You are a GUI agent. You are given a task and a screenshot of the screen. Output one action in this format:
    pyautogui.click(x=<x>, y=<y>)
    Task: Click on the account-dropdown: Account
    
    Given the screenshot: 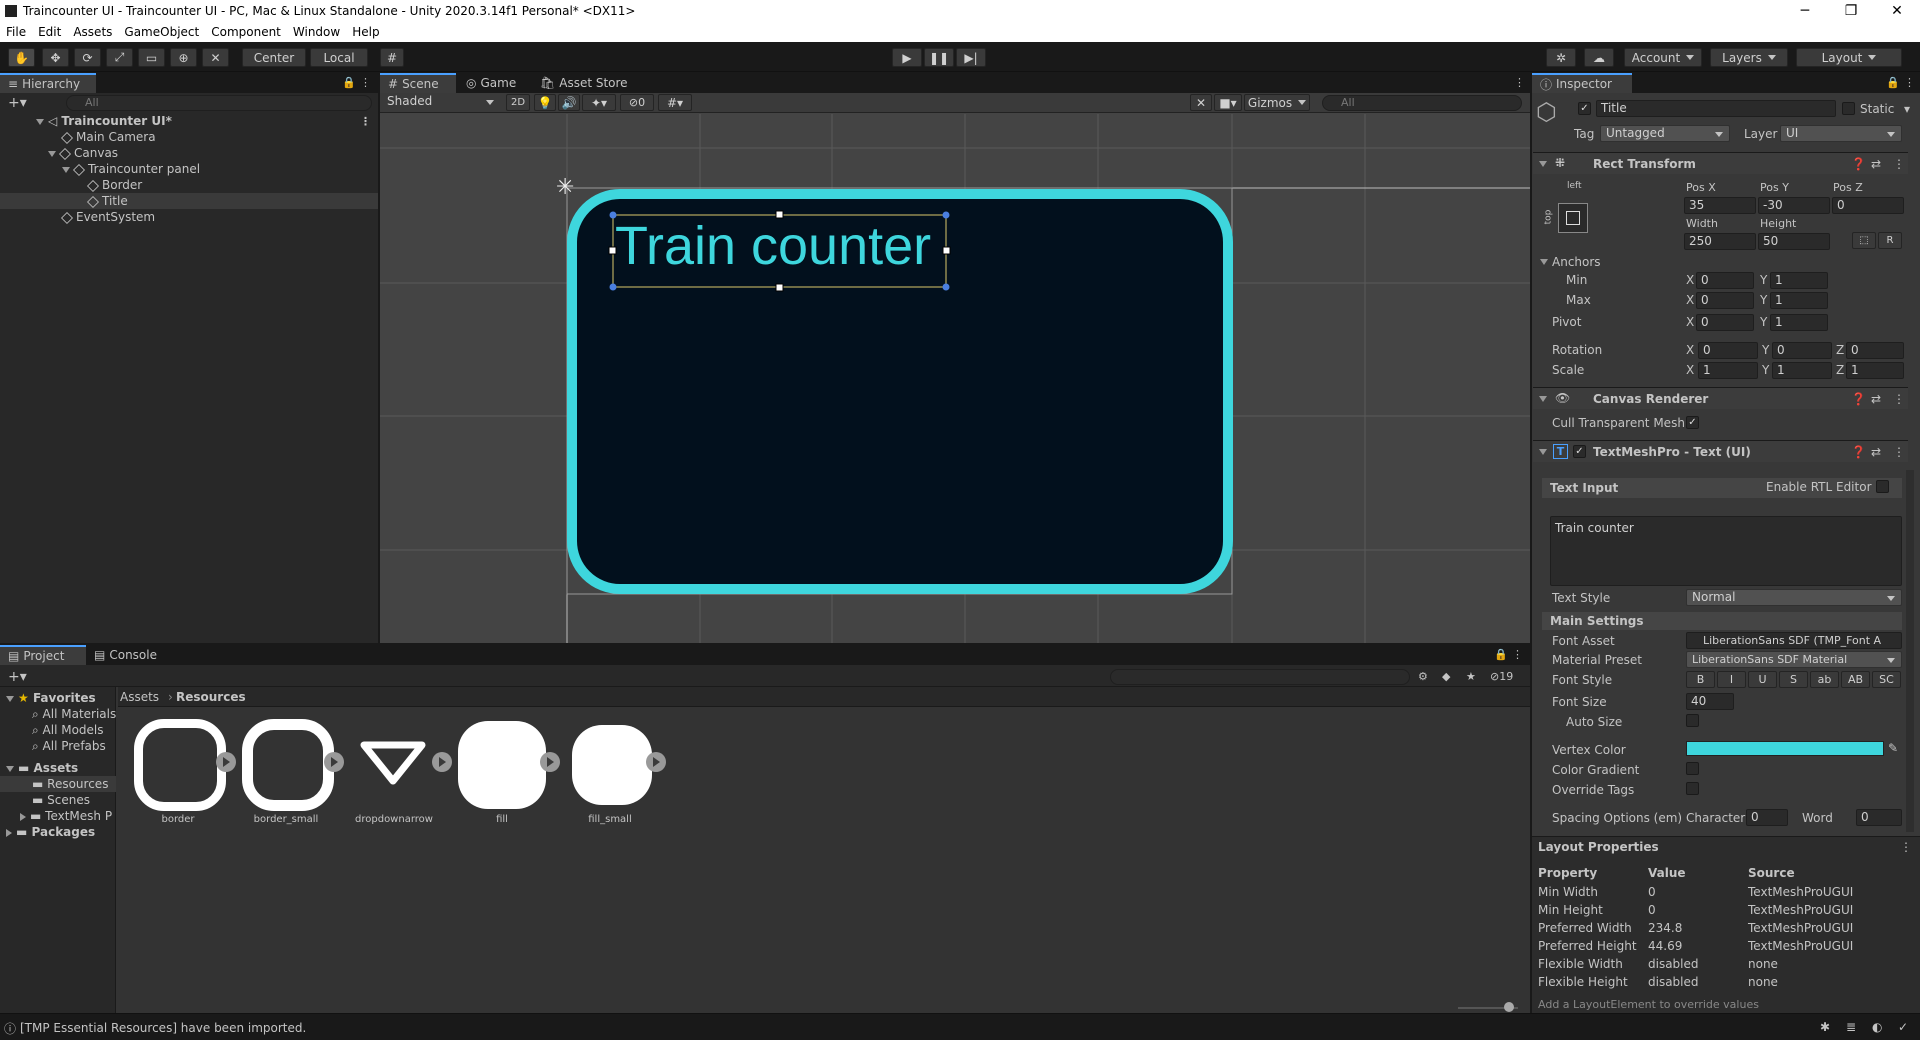 What is the action you would take?
    pyautogui.click(x=1663, y=57)
    